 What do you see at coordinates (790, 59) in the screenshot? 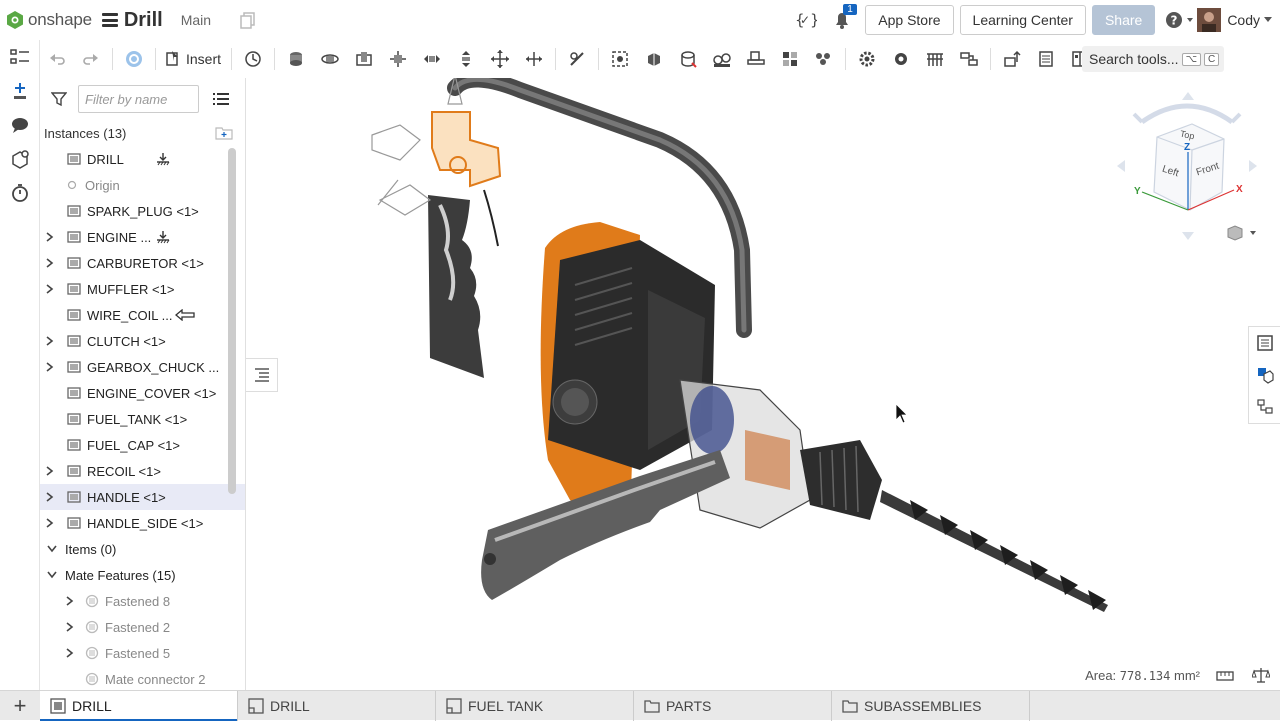
I see `explode-view-icon` at bounding box center [790, 59].